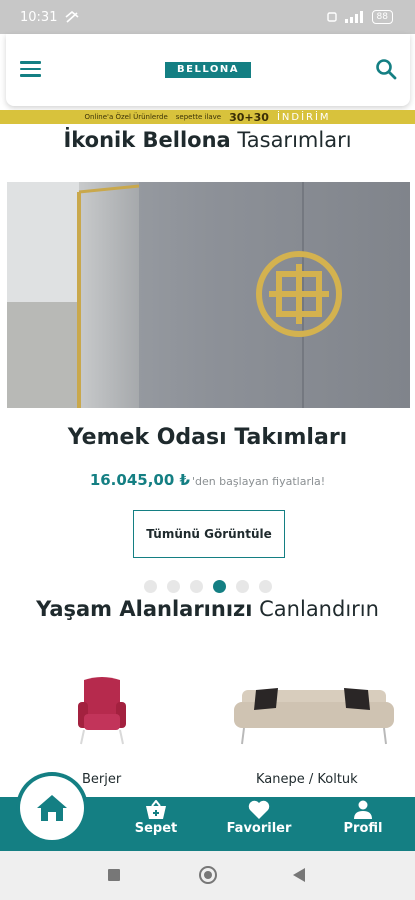  Describe the element at coordinates (101, 779) in the screenshot. I see `category-label-armchair: Berjer` at that location.